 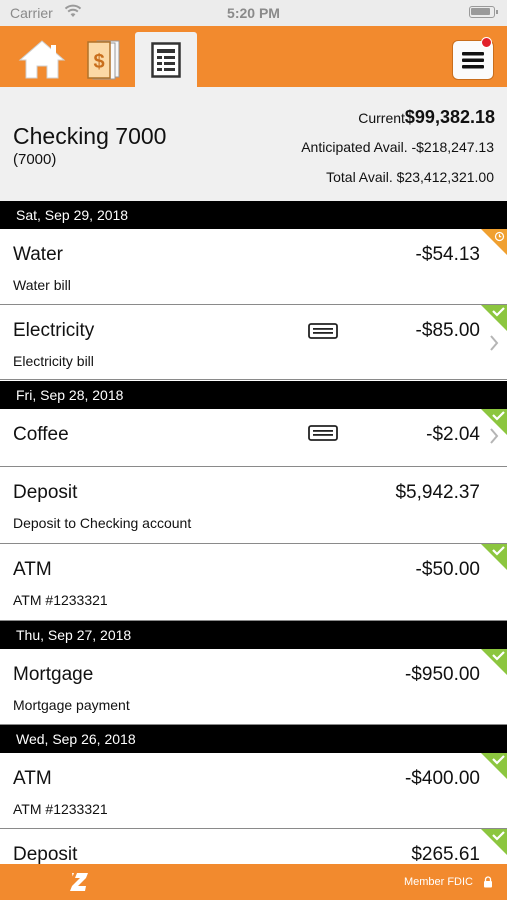 I want to click on transaction-row: ATM ATM #1233321 -$400.00, so click(x=253, y=791).